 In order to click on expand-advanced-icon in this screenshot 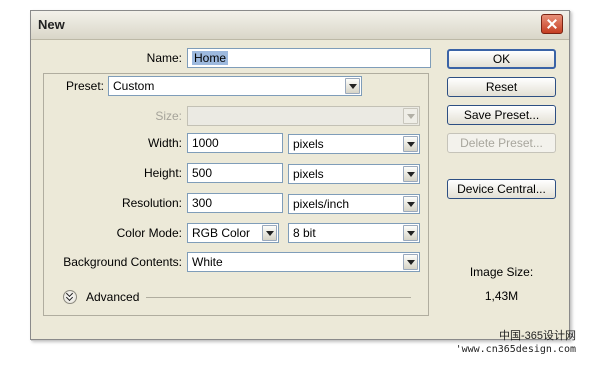, I will do `click(70, 297)`.